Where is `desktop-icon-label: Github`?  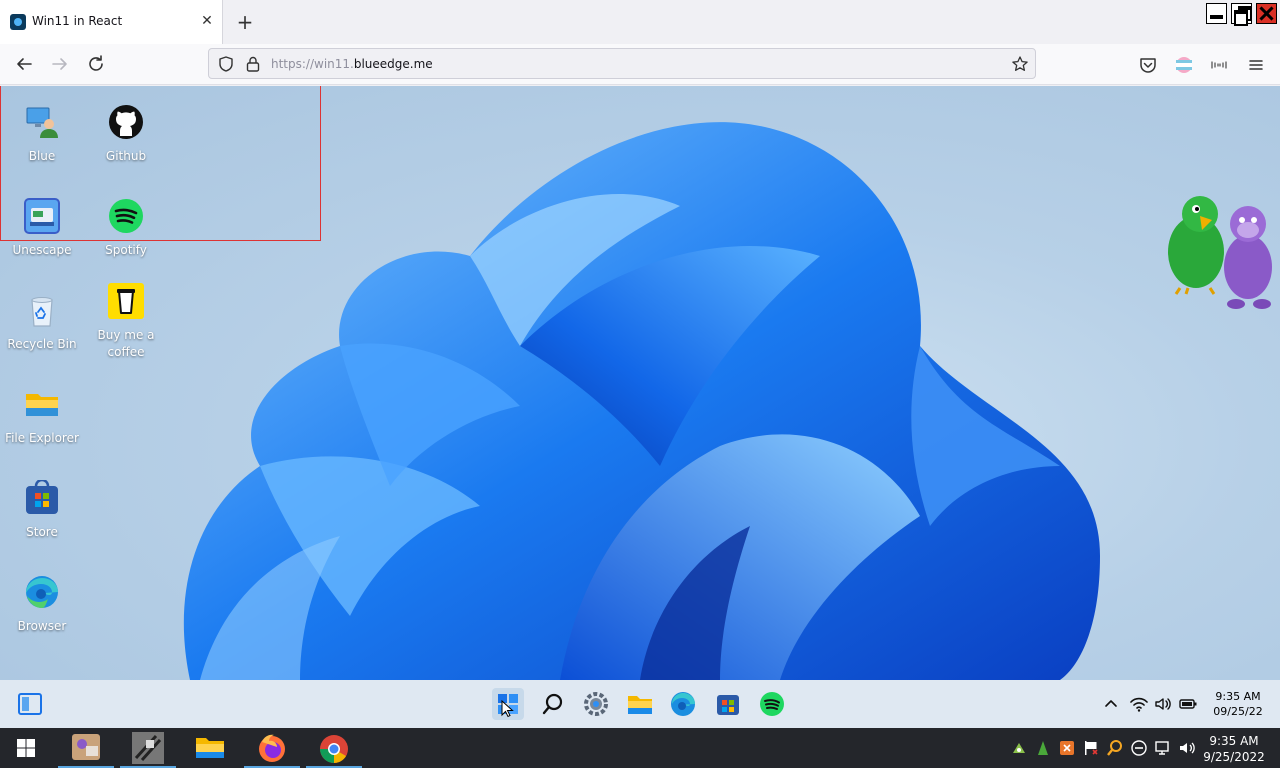 desktop-icon-label: Github is located at coordinates (126, 156).